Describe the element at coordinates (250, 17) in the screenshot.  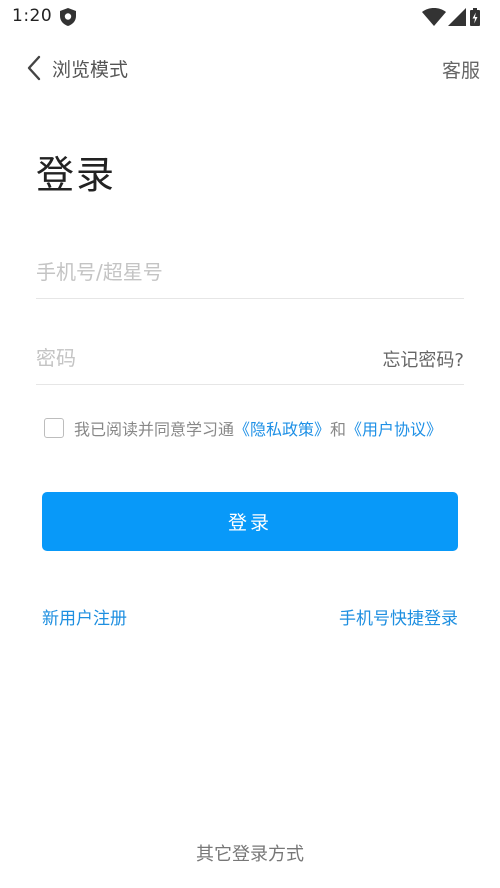
I see `status-bar: 1:20` at that location.